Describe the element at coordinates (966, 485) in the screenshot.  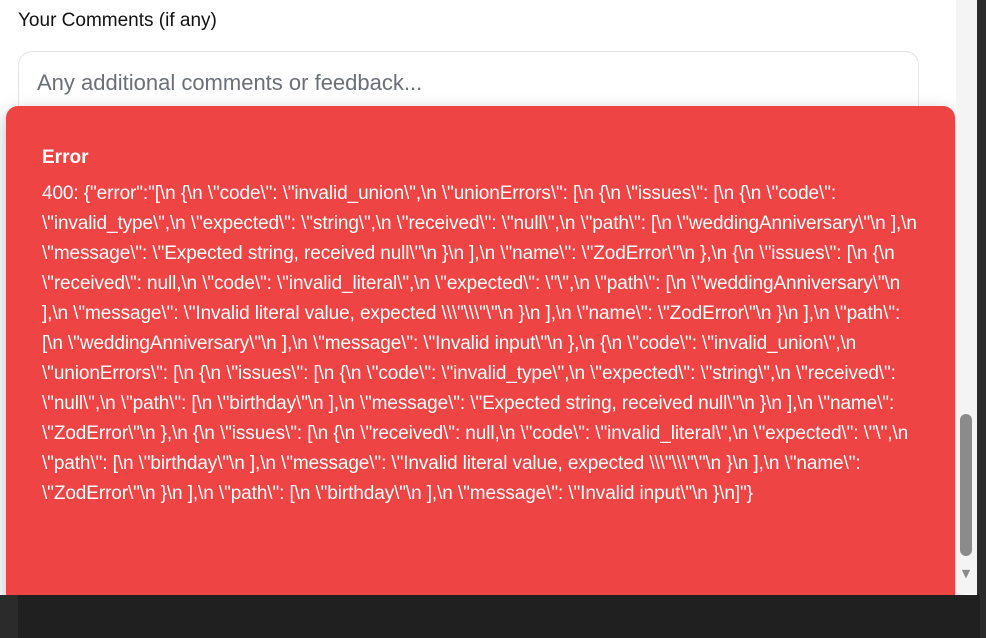
I see `scrollbar-thumb` at that location.